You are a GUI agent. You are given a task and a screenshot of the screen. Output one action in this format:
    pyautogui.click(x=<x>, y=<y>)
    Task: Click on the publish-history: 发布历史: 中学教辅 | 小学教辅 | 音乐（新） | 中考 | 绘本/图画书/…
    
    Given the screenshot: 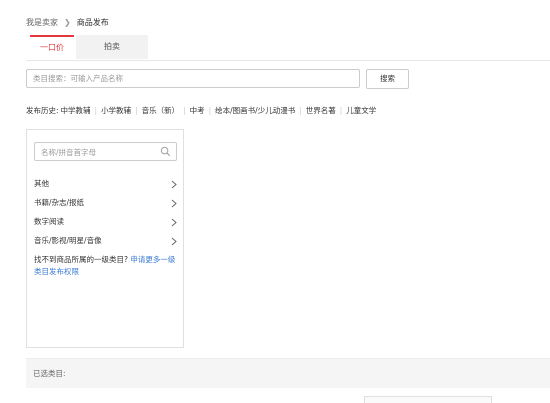 What is the action you would take?
    pyautogui.click(x=201, y=110)
    